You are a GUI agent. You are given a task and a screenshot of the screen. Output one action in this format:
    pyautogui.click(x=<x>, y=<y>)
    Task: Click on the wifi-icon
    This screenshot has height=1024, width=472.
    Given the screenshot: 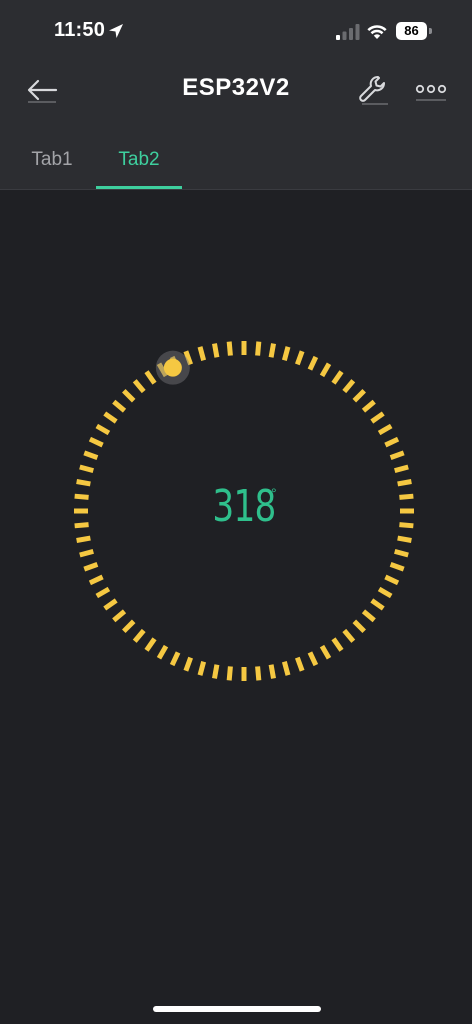 What is the action you would take?
    pyautogui.click(x=377, y=32)
    